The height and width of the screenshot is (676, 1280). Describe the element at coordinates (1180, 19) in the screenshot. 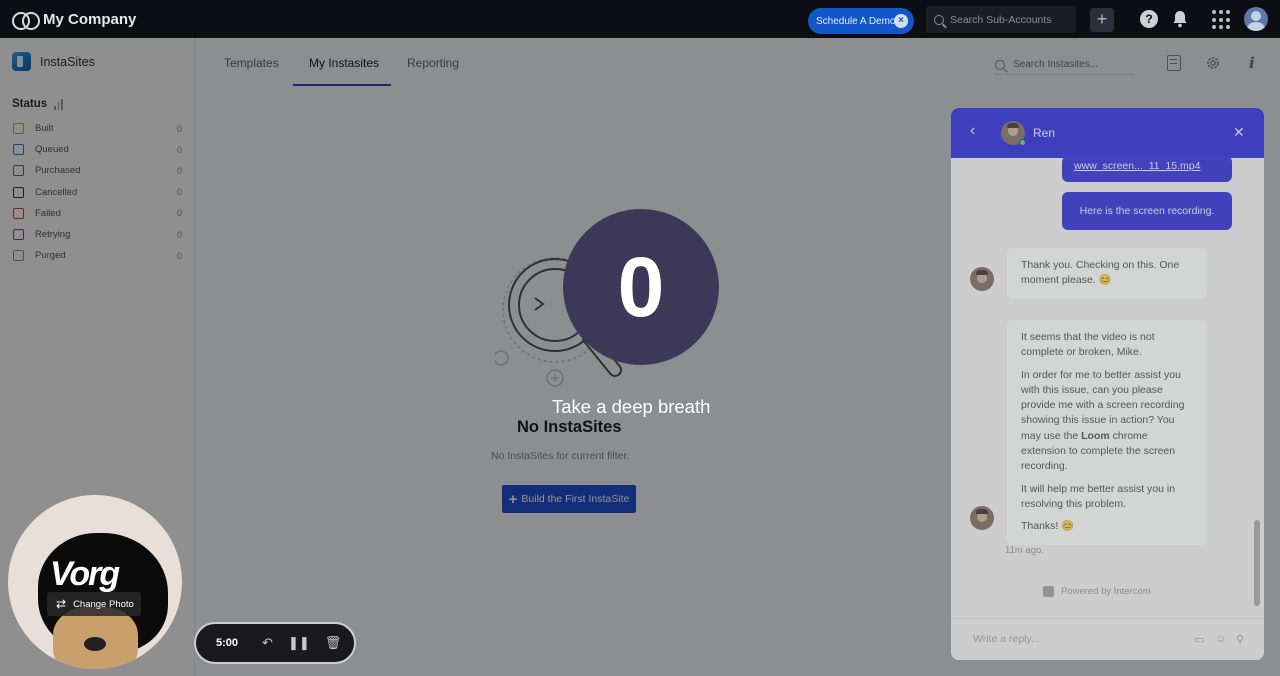

I see `bell-icon` at that location.